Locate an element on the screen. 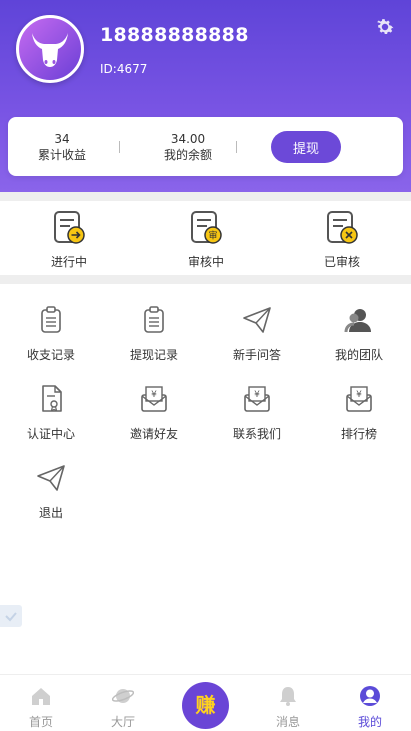 The height and width of the screenshot is (731, 411). menu-beginner-faq: 新手问答 is located at coordinates (257, 334).